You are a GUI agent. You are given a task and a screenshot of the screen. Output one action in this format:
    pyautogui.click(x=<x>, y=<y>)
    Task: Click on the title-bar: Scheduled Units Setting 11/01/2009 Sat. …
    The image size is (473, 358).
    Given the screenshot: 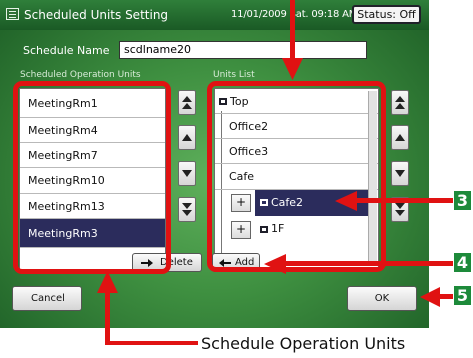 What is the action you would take?
    pyautogui.click(x=214, y=15)
    